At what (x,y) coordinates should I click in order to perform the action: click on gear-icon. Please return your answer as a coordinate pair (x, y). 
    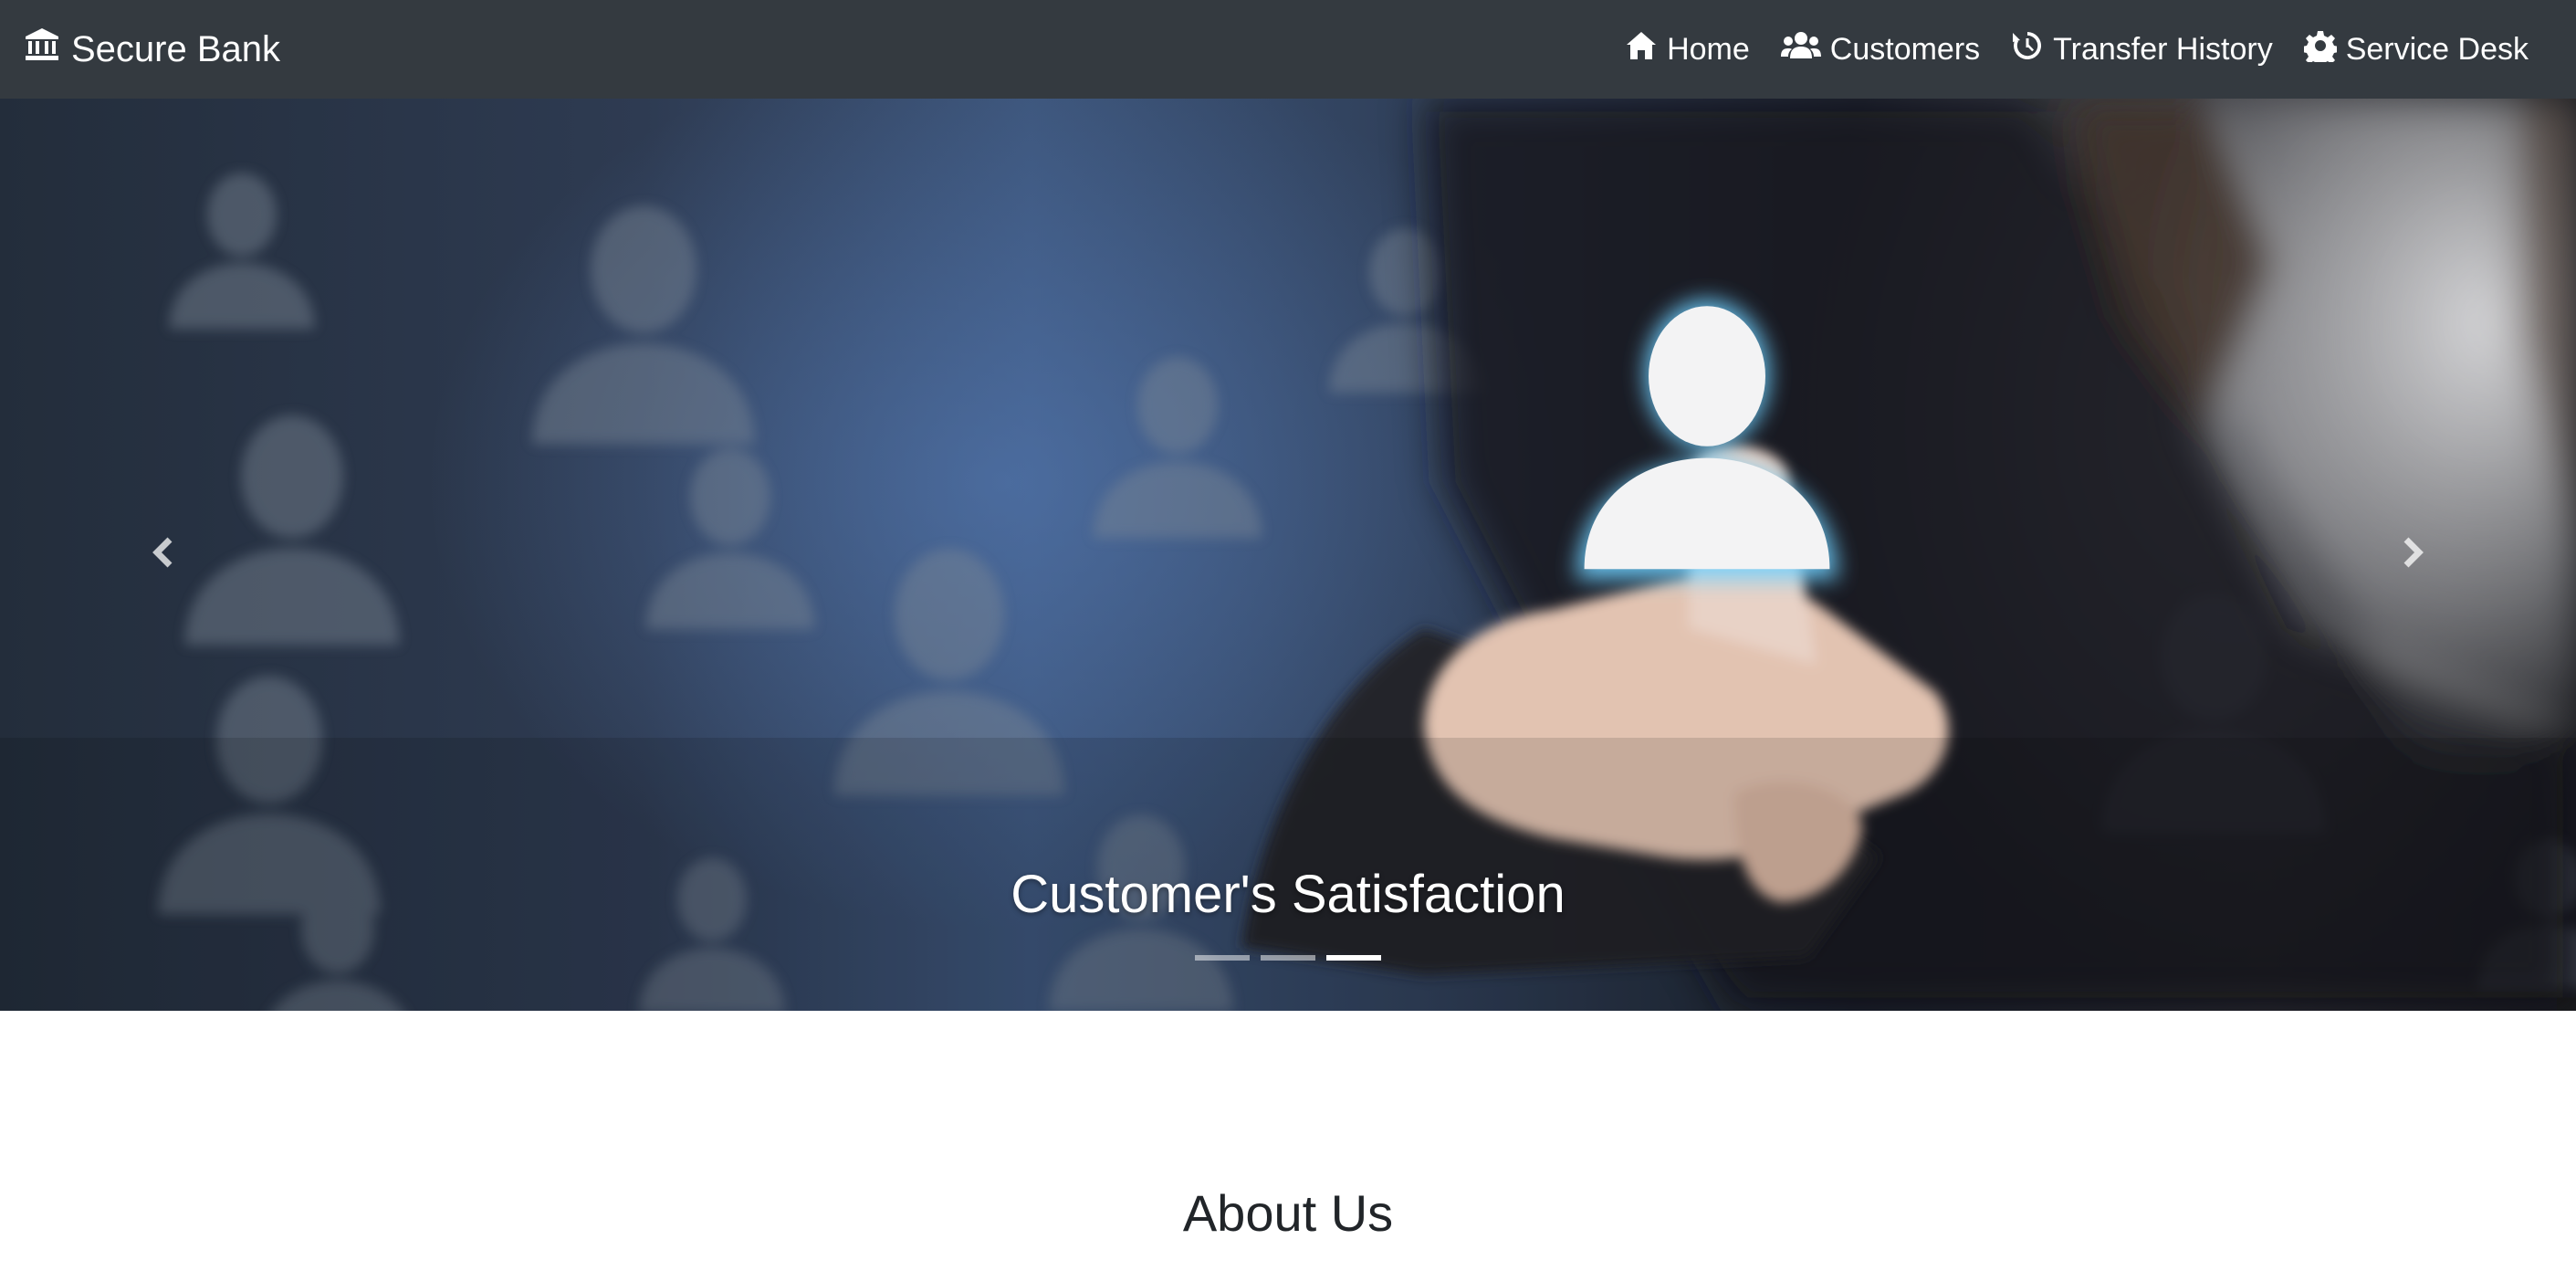
    Looking at the image, I should click on (2320, 49).